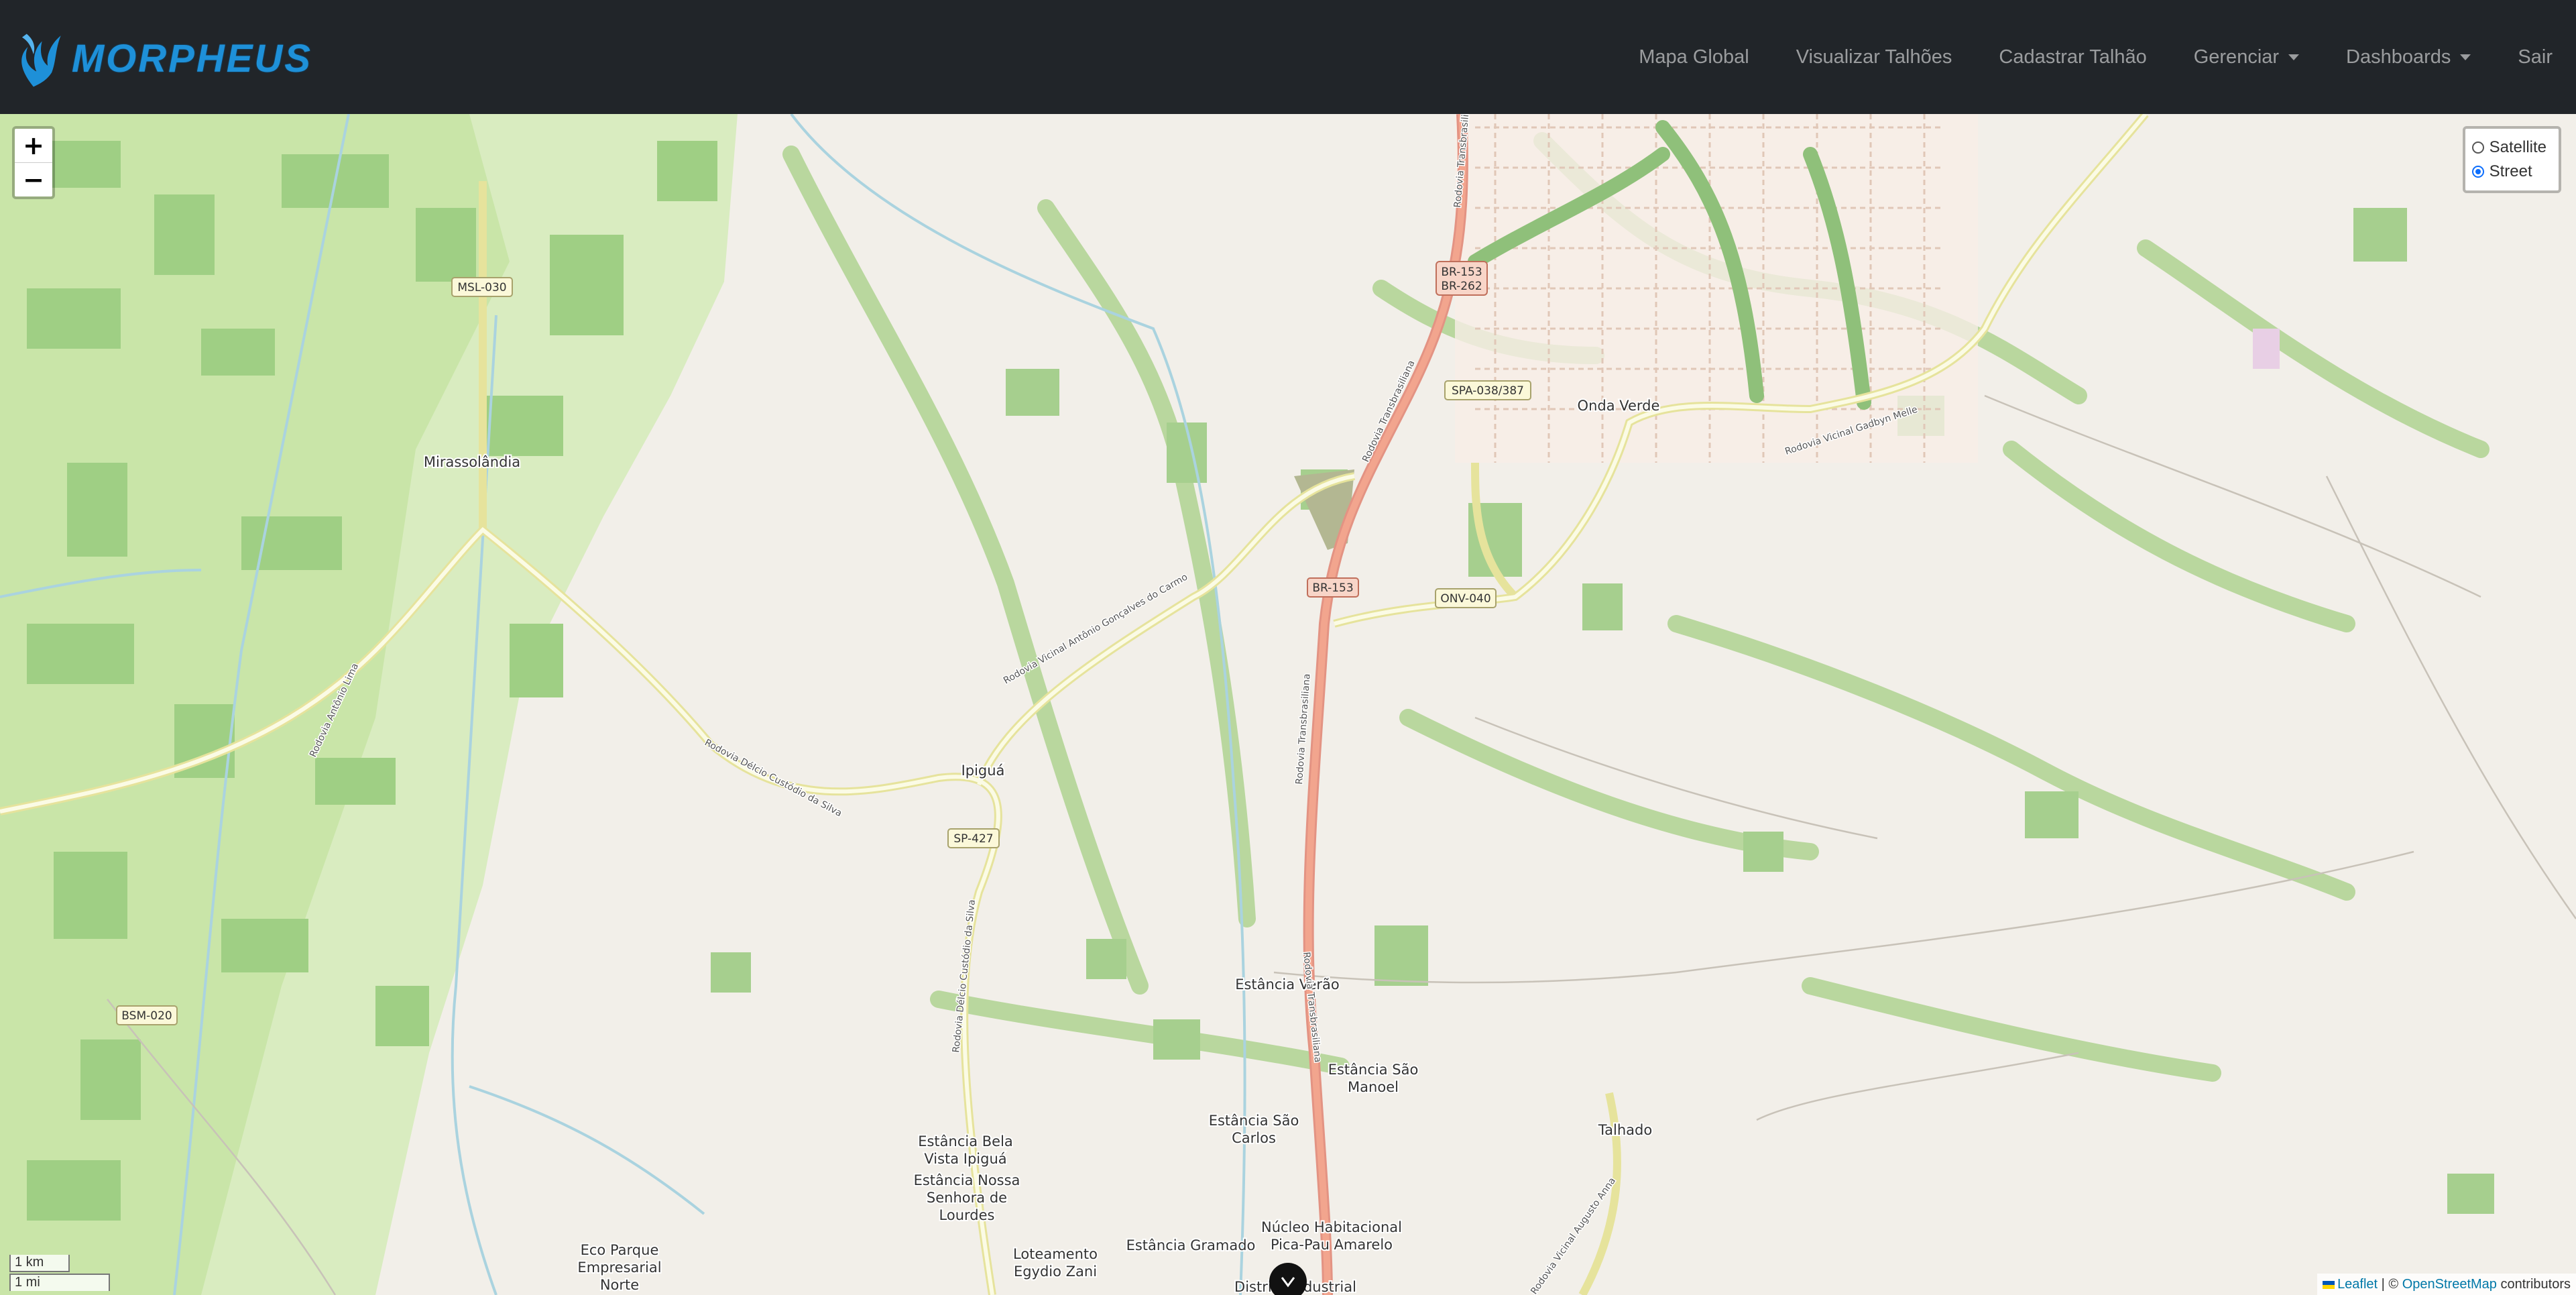 The width and height of the screenshot is (2576, 1295). I want to click on chevron-down-icon, so click(1288, 1282).